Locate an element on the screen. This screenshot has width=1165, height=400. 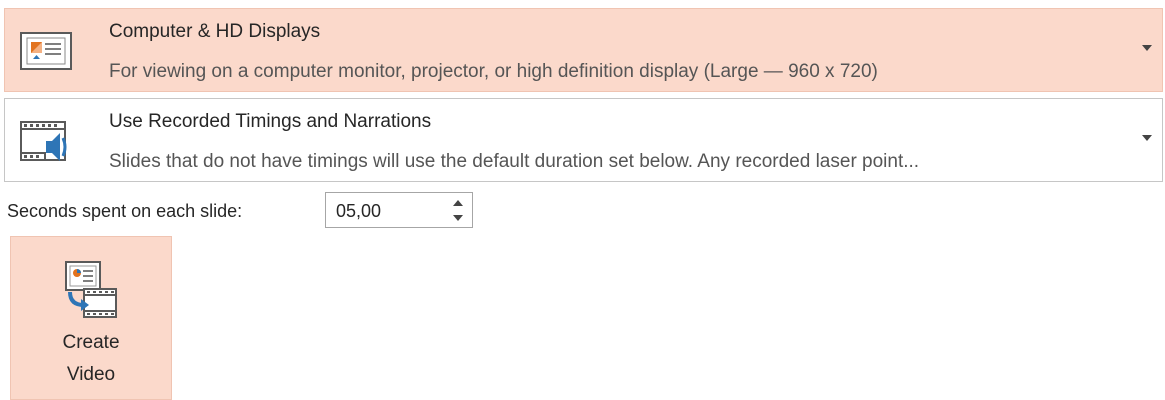
create-video-label-line1: Create is located at coordinates (91, 342).